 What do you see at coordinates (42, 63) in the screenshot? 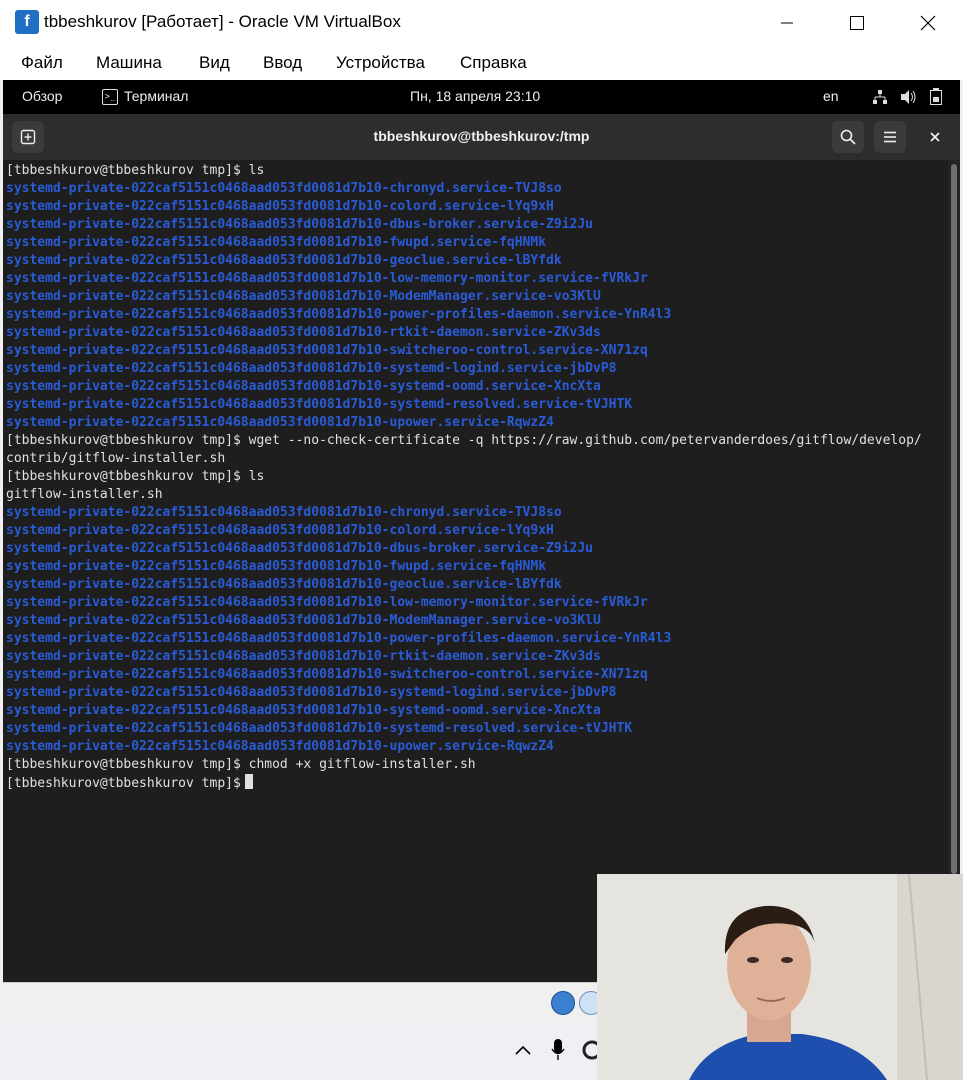
I see `menu-file: Файл` at bounding box center [42, 63].